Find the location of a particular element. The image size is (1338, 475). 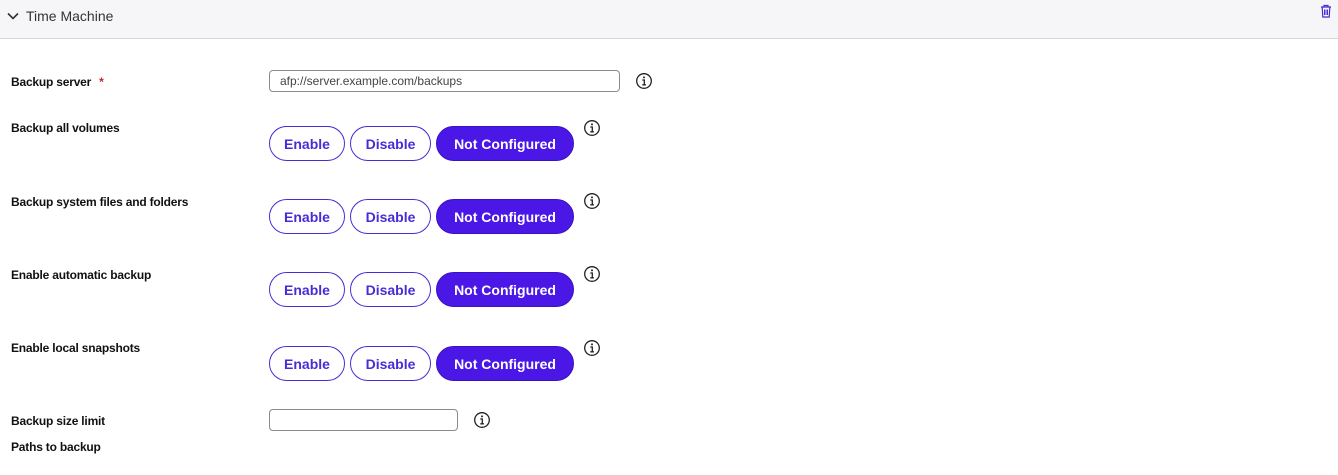

section-title: Time Machine is located at coordinates (70, 16).